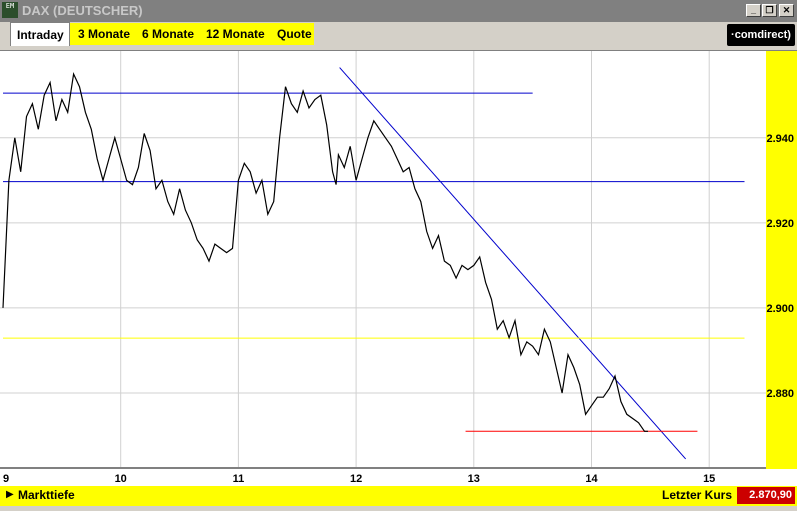 Image resolution: width=797 pixels, height=511 pixels. What do you see at coordinates (786, 10) in the screenshot?
I see `close-button: ✕` at bounding box center [786, 10].